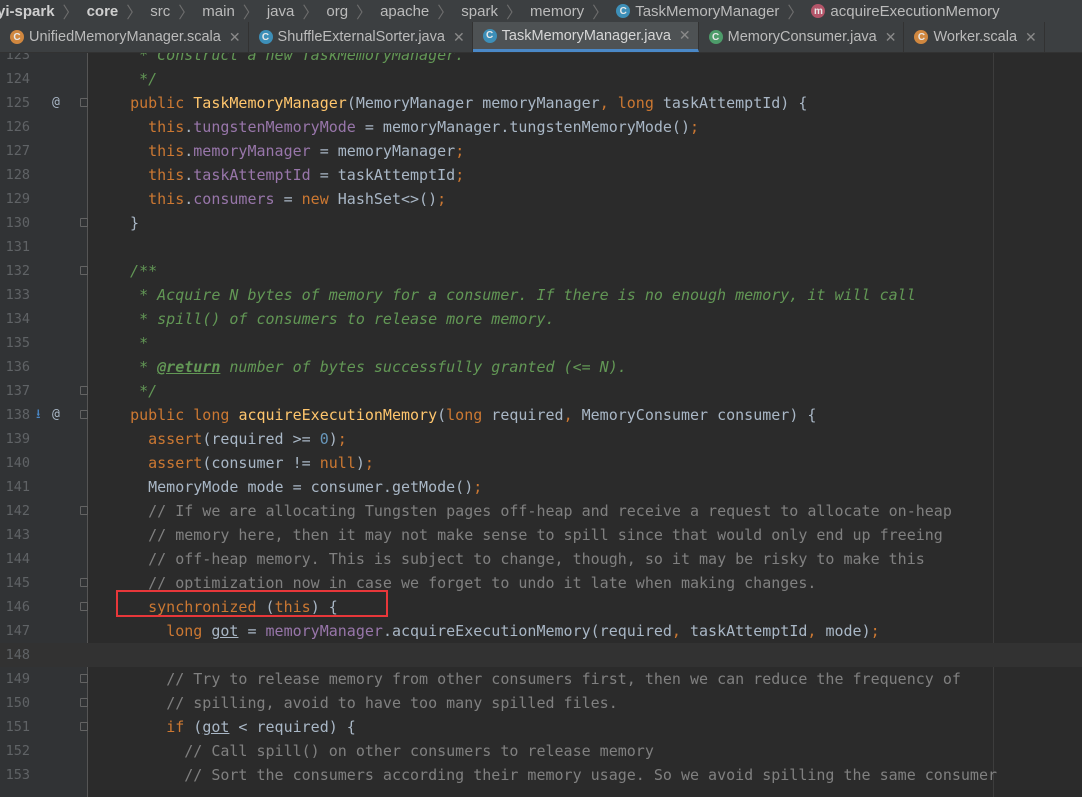  What do you see at coordinates (16, 751) in the screenshot?
I see `line-number: 152` at bounding box center [16, 751].